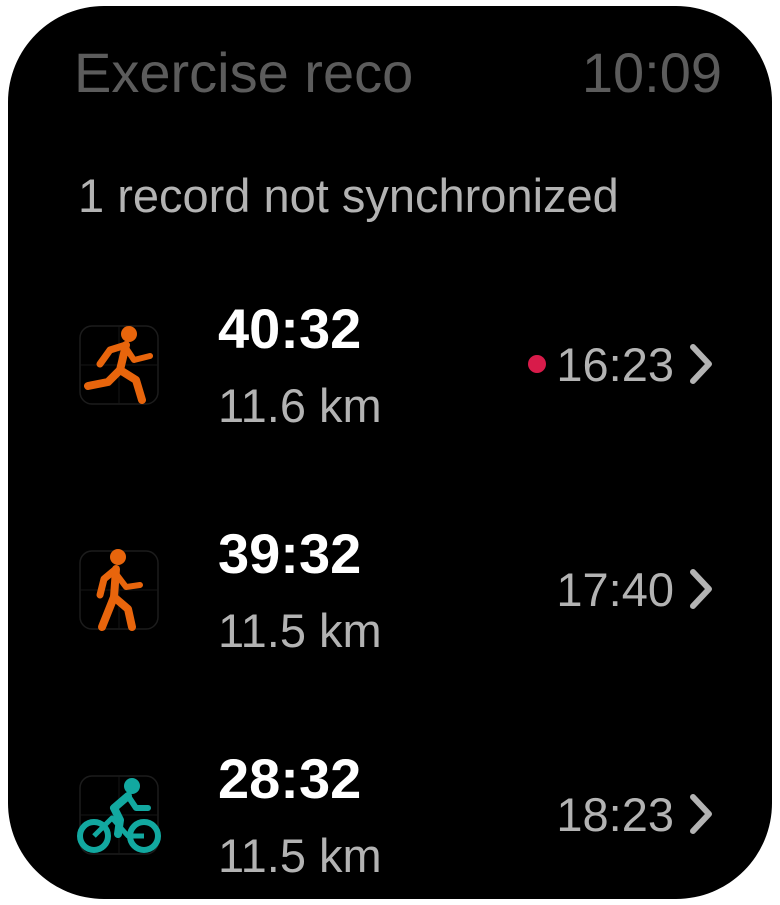 The height and width of the screenshot is (905, 780). I want to click on record-distance: 11.6 km, so click(300, 405).